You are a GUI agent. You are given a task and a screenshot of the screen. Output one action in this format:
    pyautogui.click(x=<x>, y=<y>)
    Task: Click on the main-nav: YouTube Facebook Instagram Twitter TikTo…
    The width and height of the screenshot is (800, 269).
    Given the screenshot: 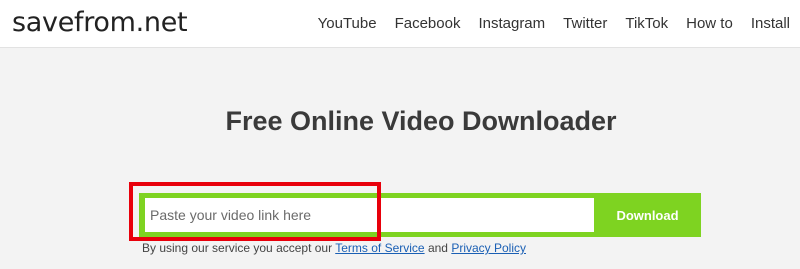 What is the action you would take?
    pyautogui.click(x=549, y=24)
    